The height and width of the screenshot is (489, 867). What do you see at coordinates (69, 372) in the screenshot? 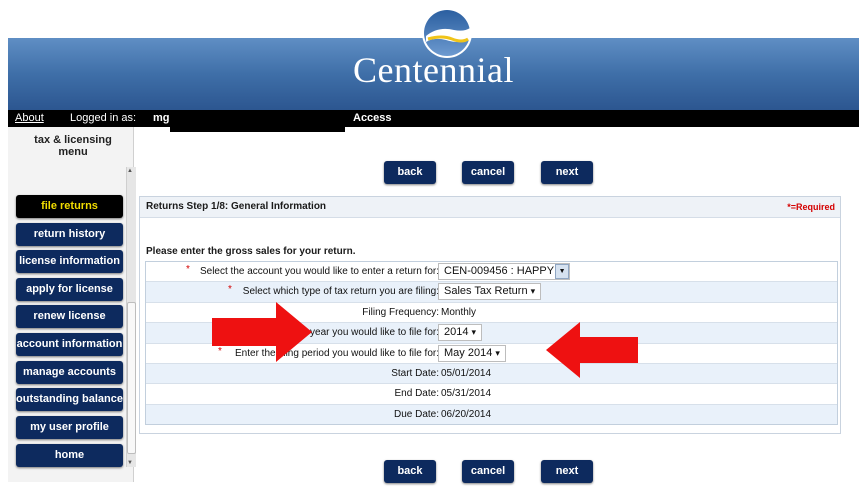
I see `nav-manage-accounts: manage accounts` at bounding box center [69, 372].